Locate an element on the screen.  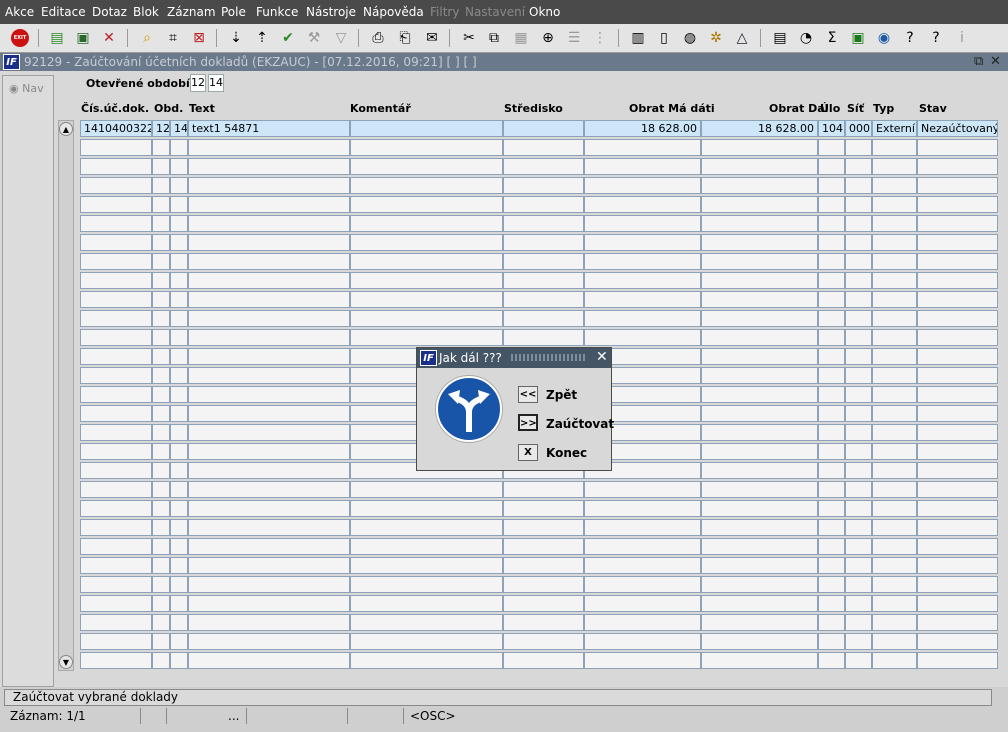
sort-descending-icon: ⇡ is located at coordinates (262, 38).